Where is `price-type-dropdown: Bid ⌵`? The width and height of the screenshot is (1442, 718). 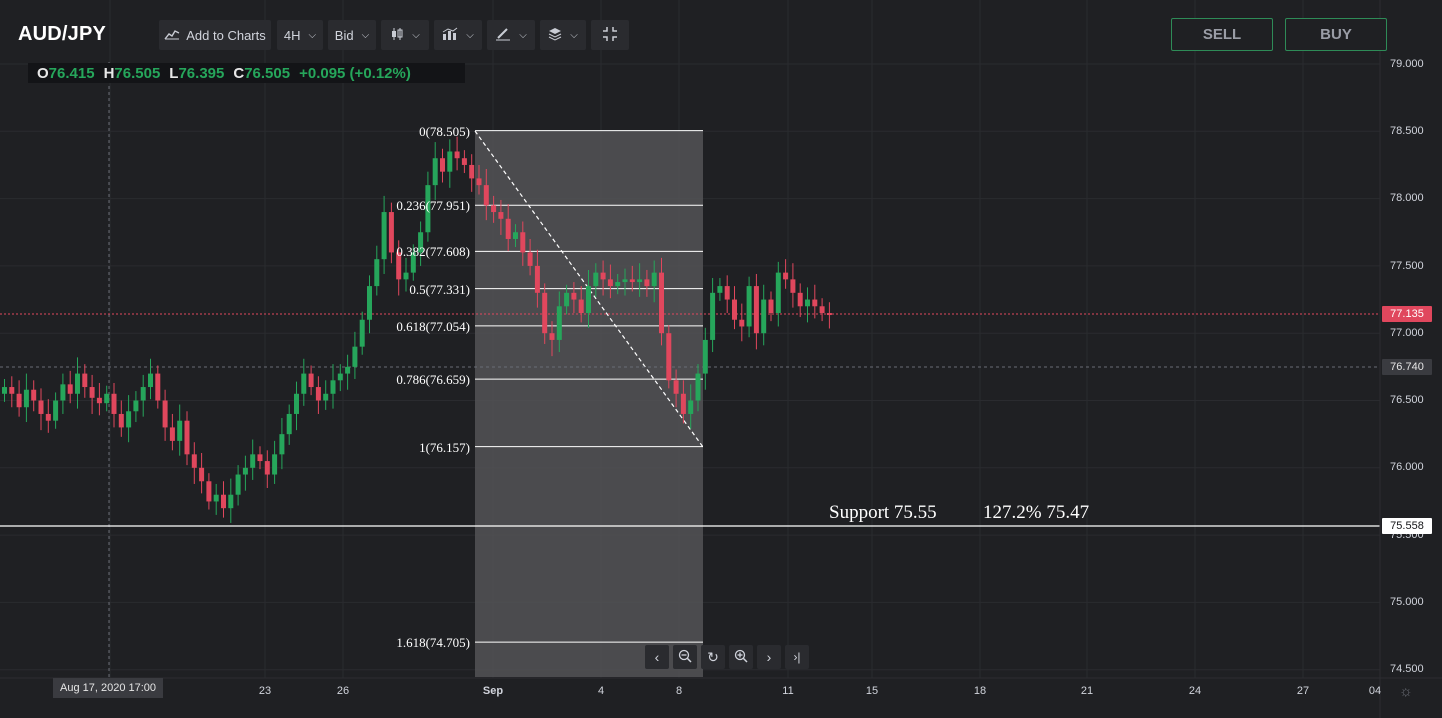
price-type-dropdown: Bid ⌵ is located at coordinates (352, 35).